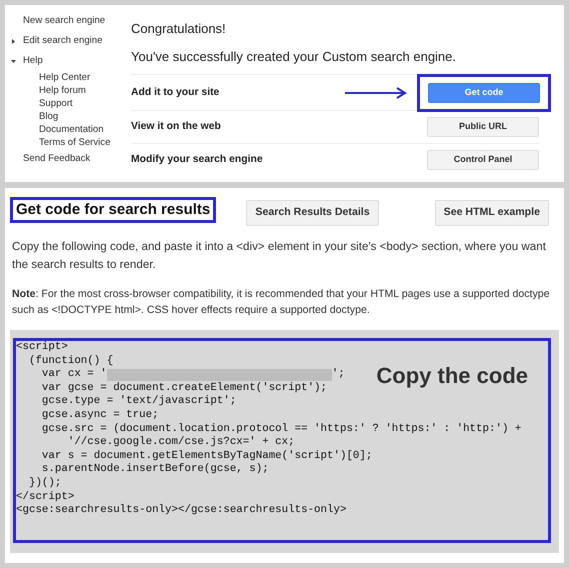 The image size is (569, 568). Describe the element at coordinates (42, 348) in the screenshot. I see `code-line: <script>` at that location.